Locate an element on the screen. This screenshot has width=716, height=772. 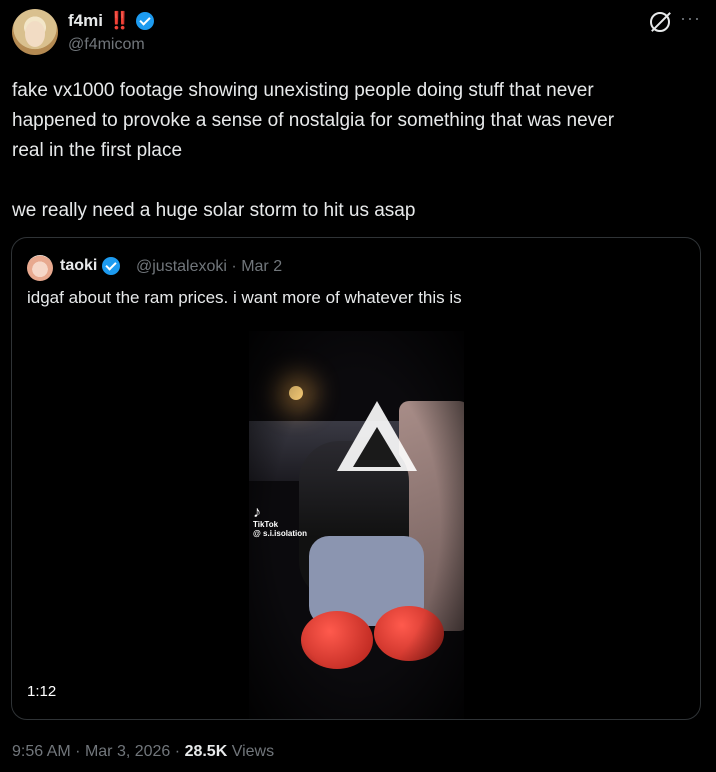
more-icon: ··· is located at coordinates (690, 18).